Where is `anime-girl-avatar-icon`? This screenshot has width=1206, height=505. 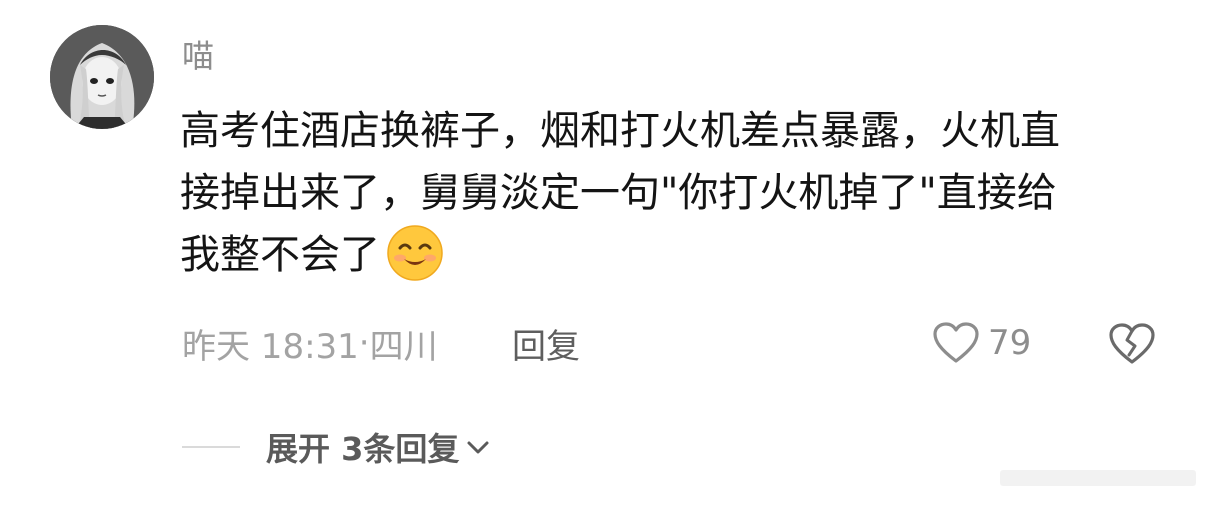 anime-girl-avatar-icon is located at coordinates (102, 77).